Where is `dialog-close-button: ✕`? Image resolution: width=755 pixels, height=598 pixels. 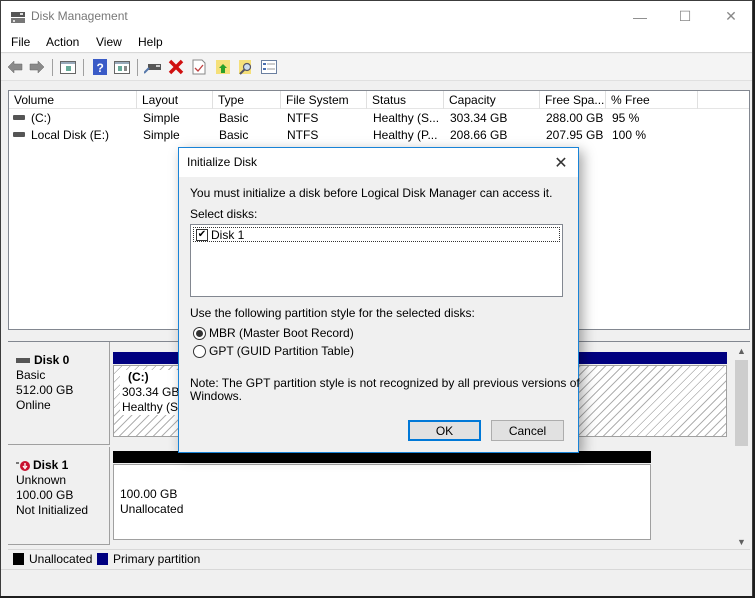
dialog-close-button: ✕ is located at coordinates (561, 162).